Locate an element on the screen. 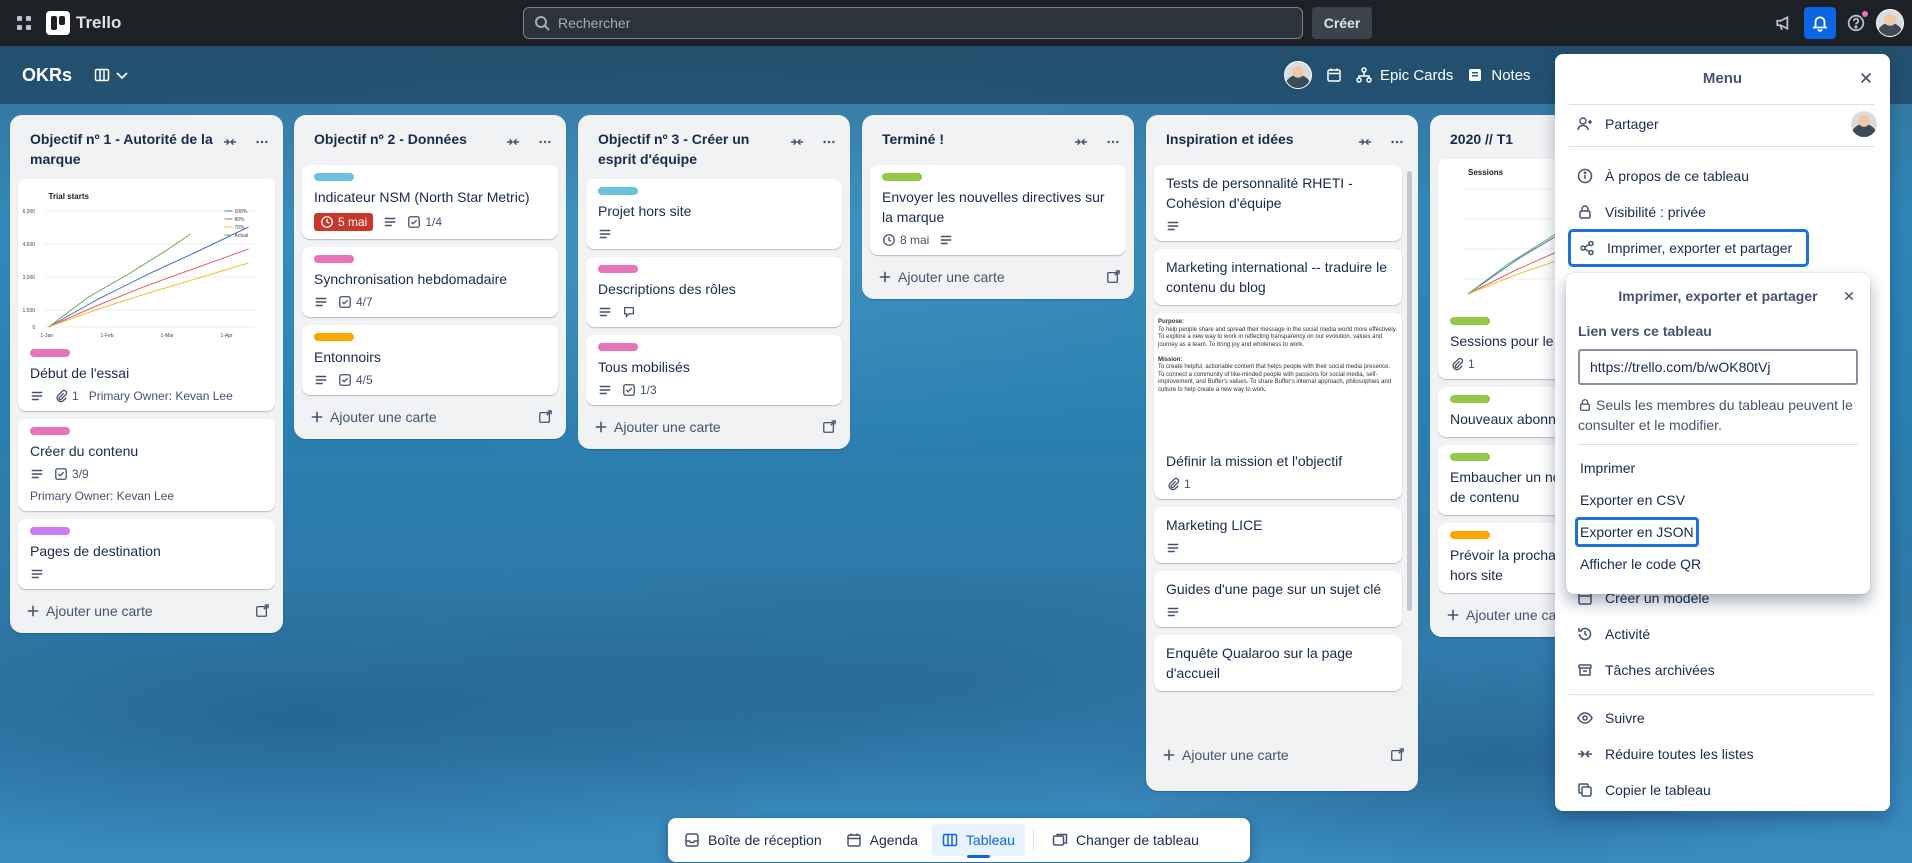  card-synchronisation: Synchronisation hebdomadaire 4/7 is located at coordinates (430, 282).